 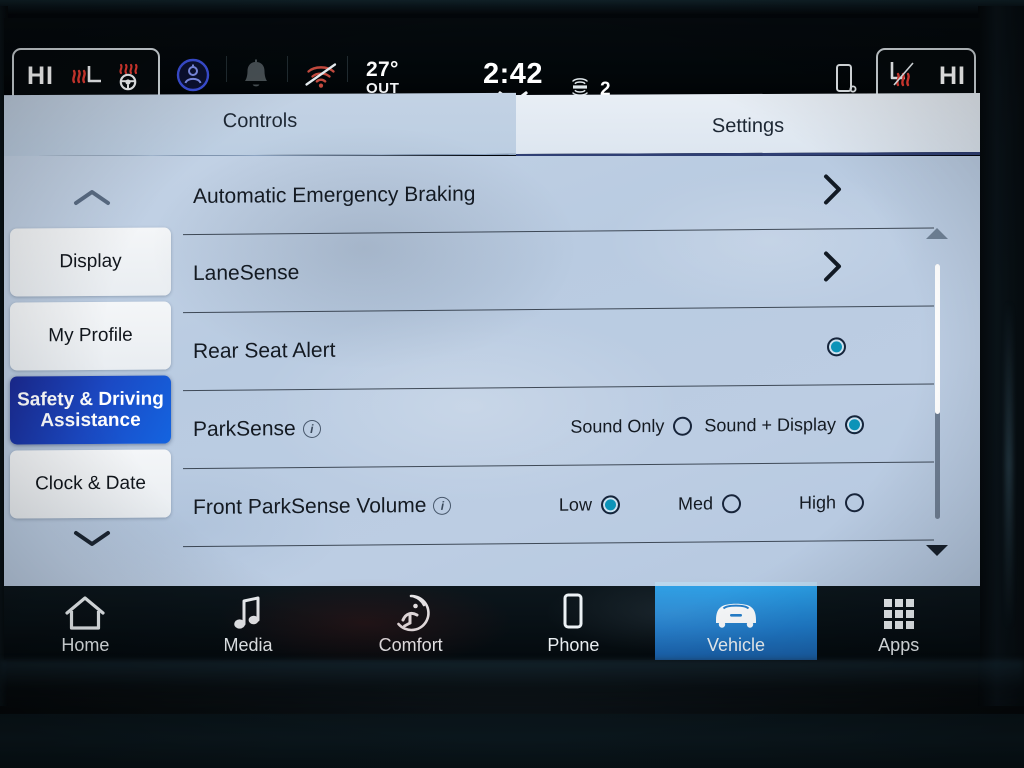 What do you see at coordinates (248, 645) in the screenshot?
I see `nav-item-label: Media` at bounding box center [248, 645].